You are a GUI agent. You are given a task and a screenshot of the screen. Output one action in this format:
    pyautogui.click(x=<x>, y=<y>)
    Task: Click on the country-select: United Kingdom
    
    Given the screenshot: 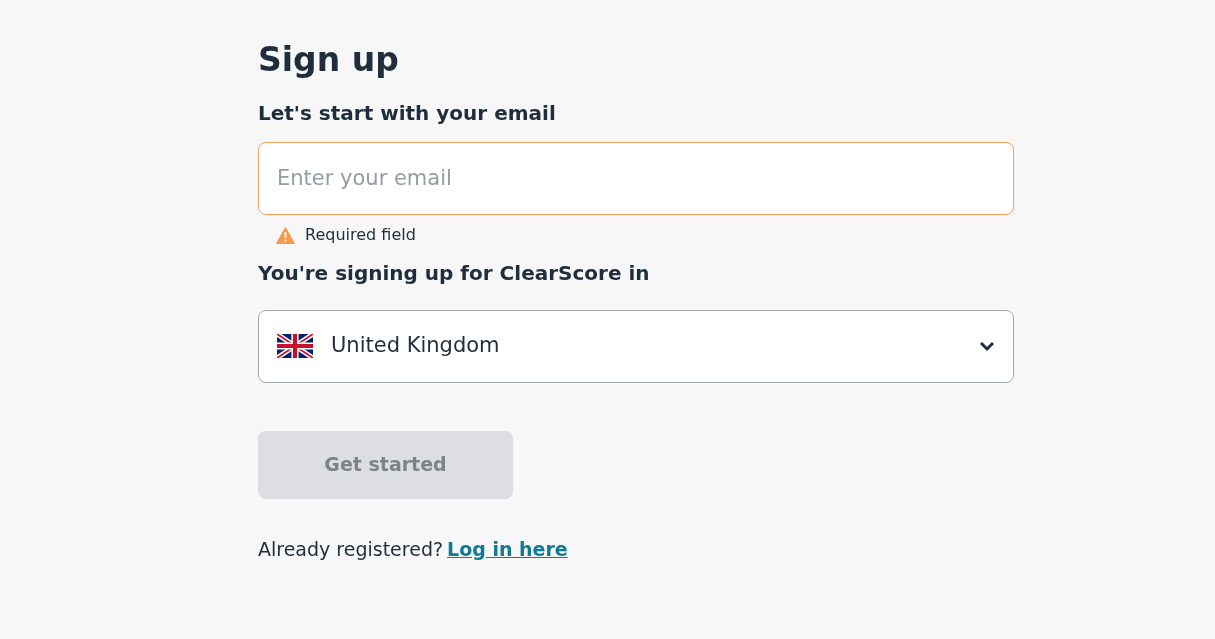 What is the action you would take?
    pyautogui.click(x=636, y=346)
    